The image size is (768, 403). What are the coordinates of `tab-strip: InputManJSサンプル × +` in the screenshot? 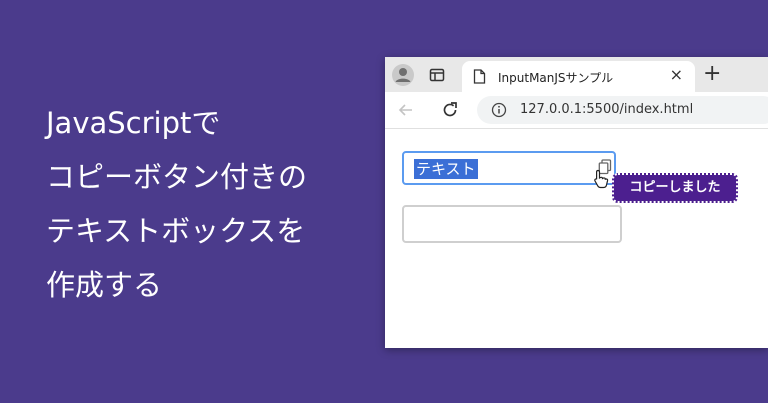 It's located at (576, 74).